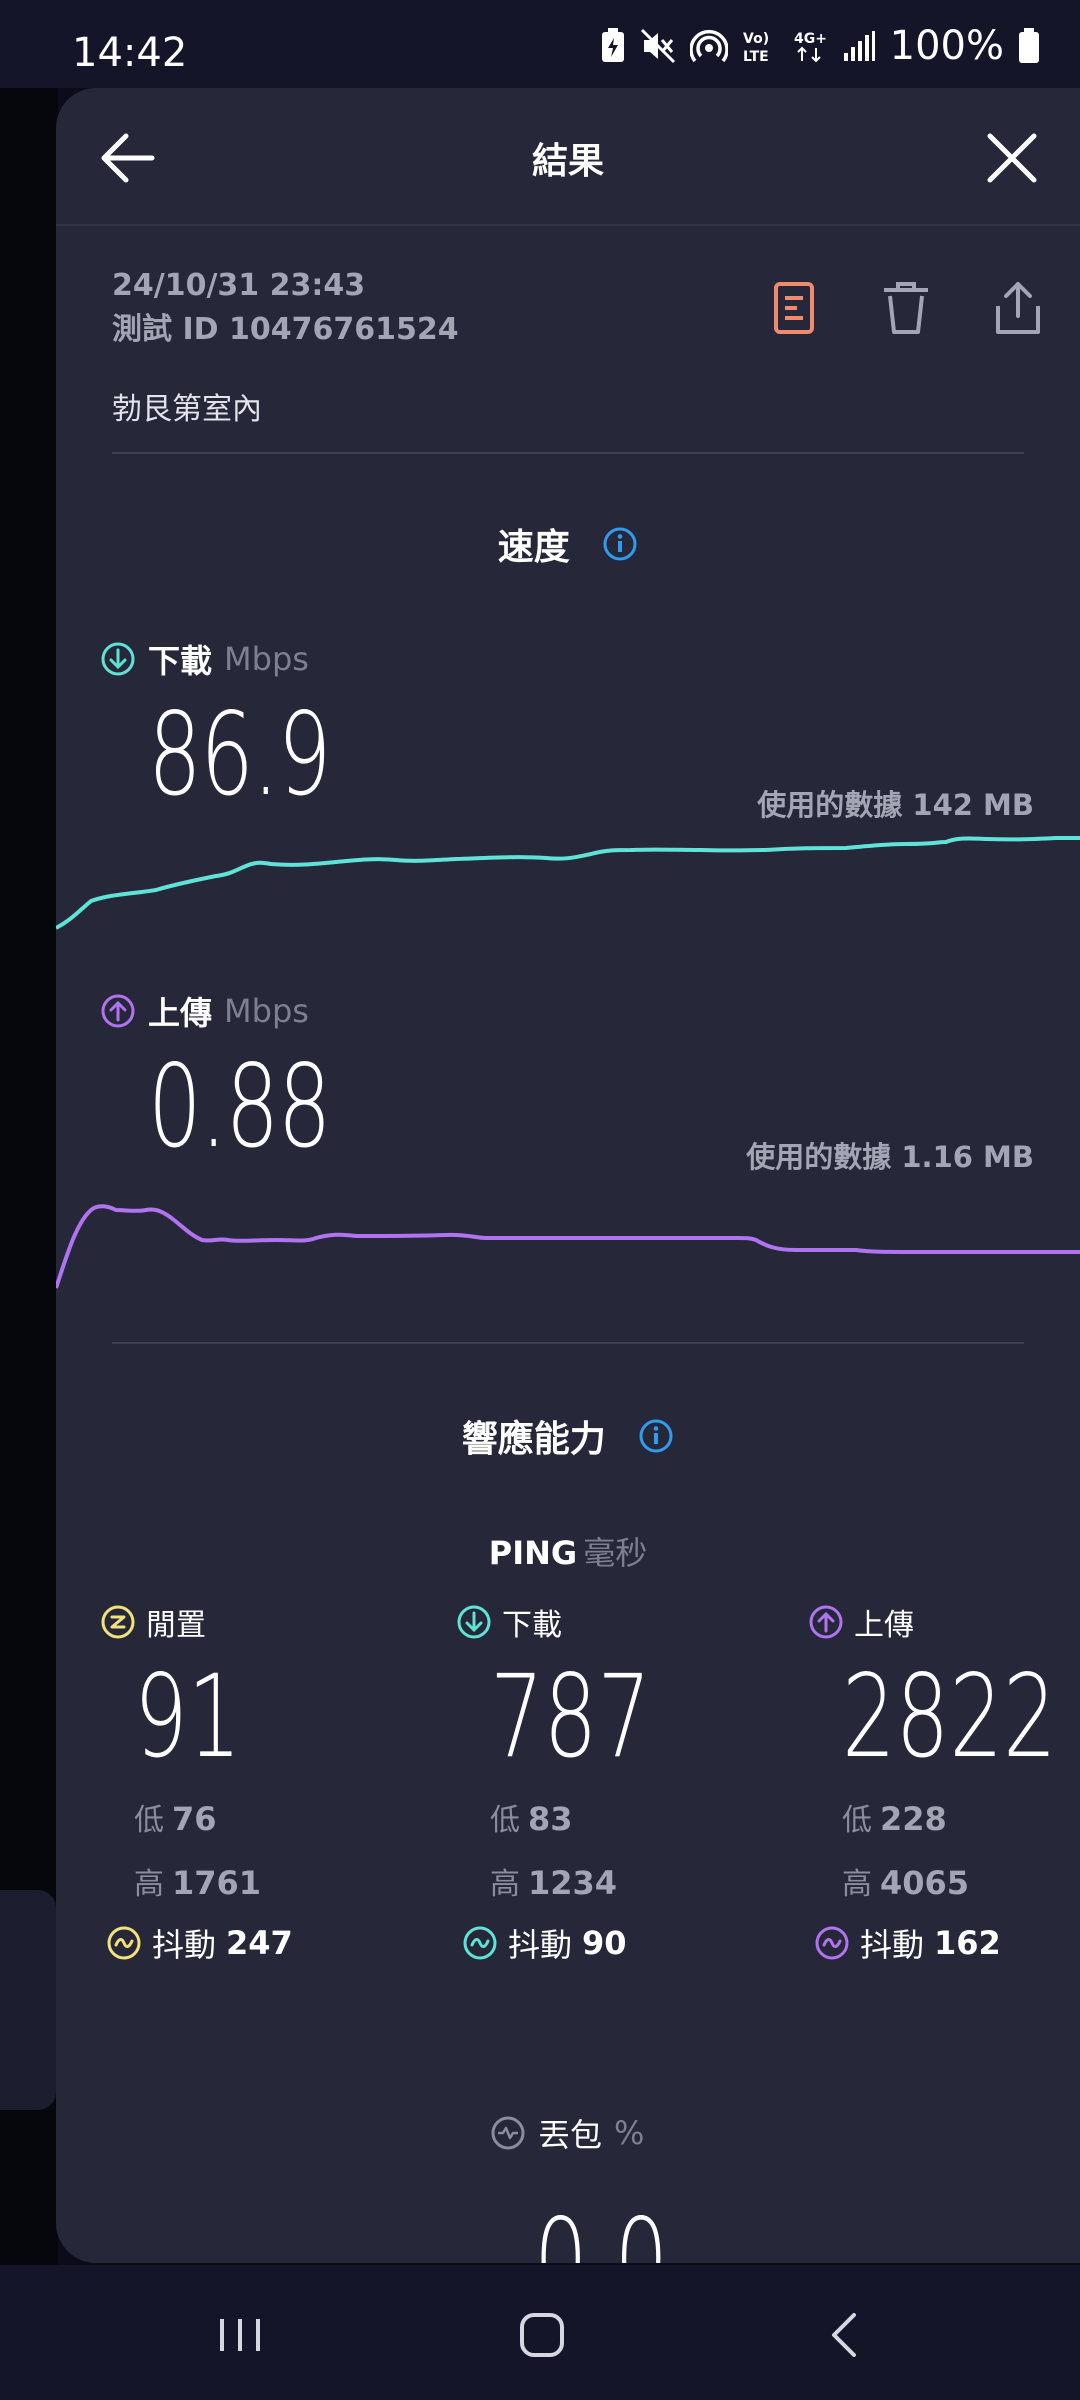 Image resolution: width=1080 pixels, height=2400 pixels. What do you see at coordinates (944, 1622) in the screenshot?
I see `ping-upload-label: 上傳` at bounding box center [944, 1622].